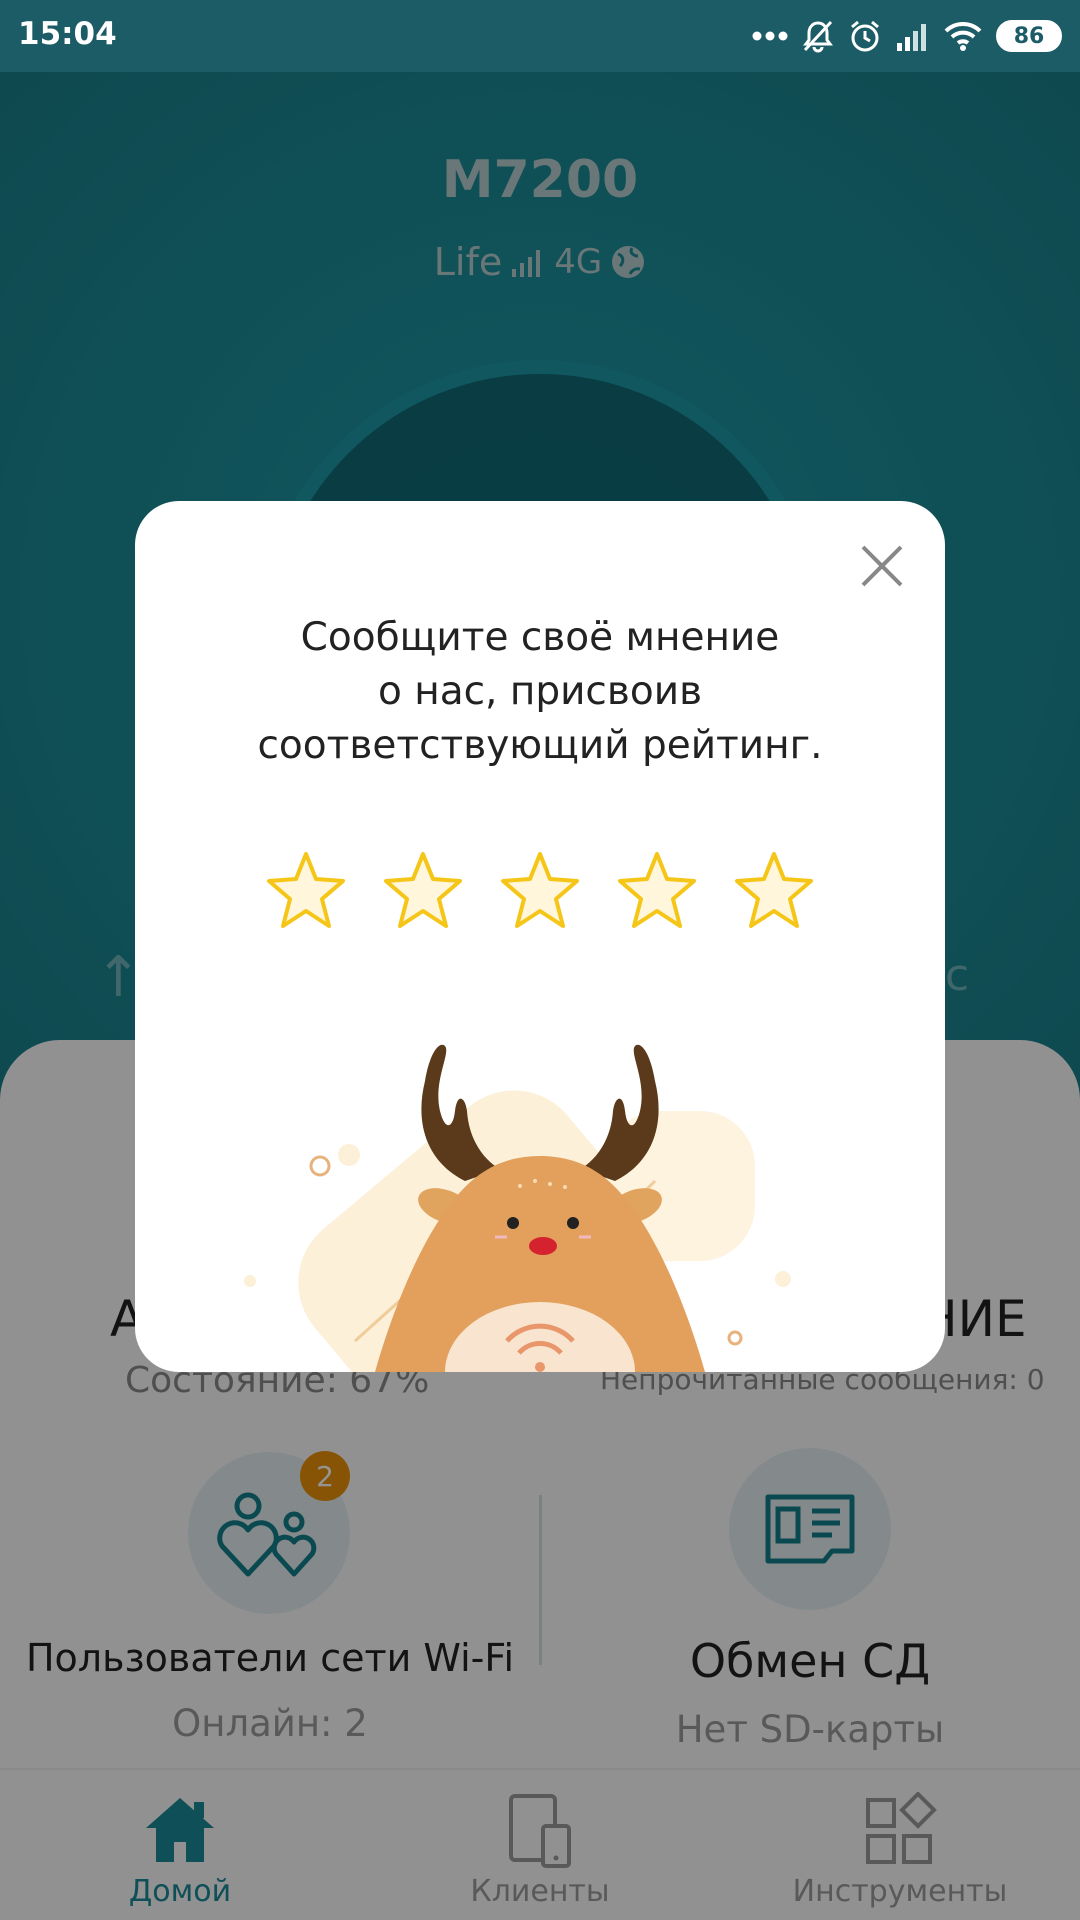  I want to click on star-3-icon, so click(540, 890).